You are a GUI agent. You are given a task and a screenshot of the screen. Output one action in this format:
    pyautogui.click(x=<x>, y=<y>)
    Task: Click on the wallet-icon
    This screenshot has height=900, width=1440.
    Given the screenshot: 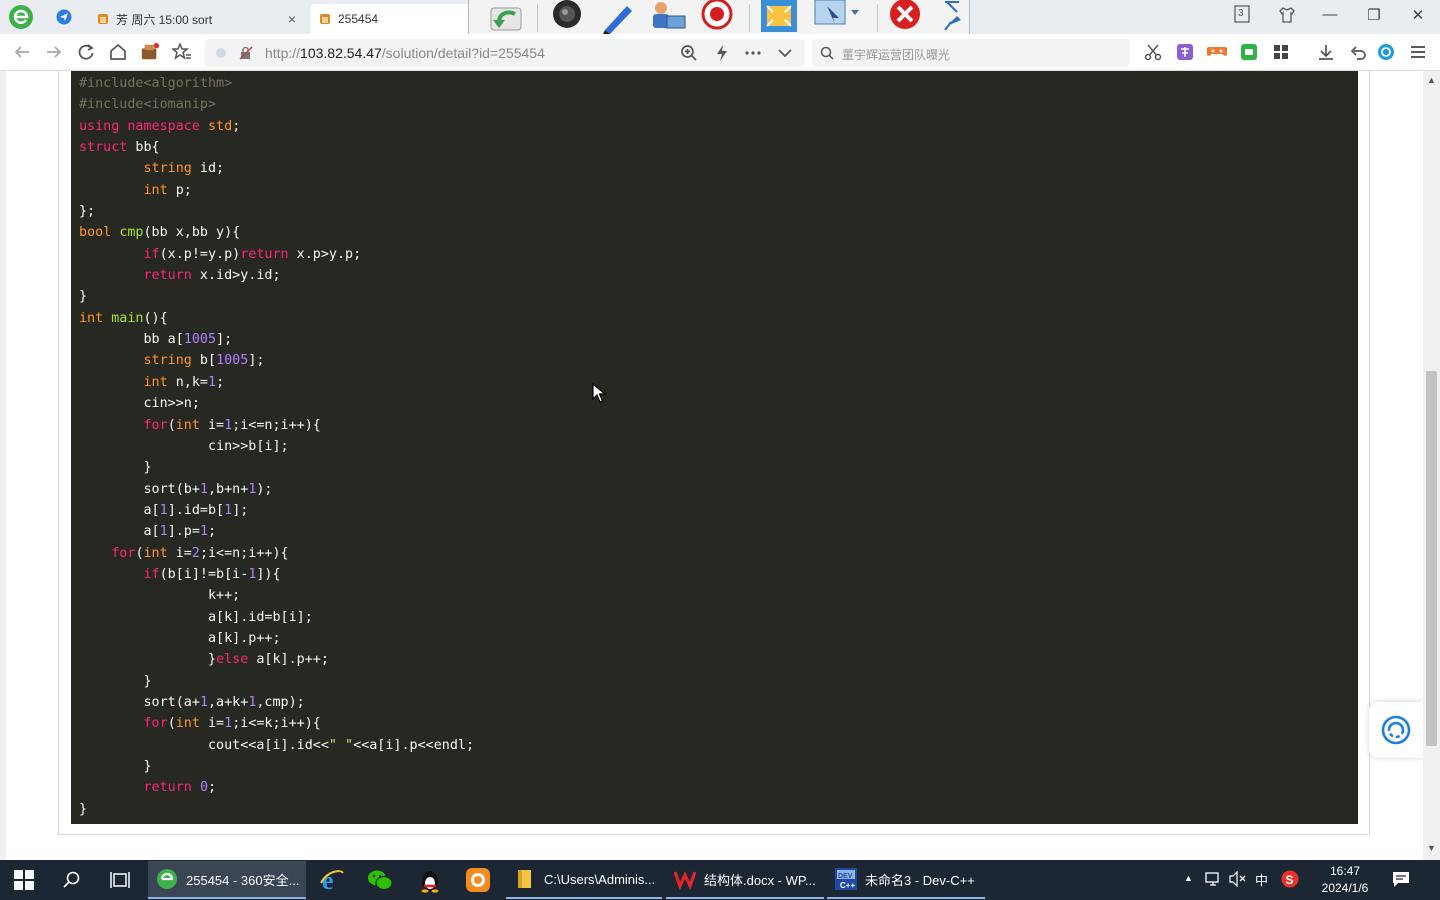 What is the action you would take?
    pyautogui.click(x=150, y=52)
    